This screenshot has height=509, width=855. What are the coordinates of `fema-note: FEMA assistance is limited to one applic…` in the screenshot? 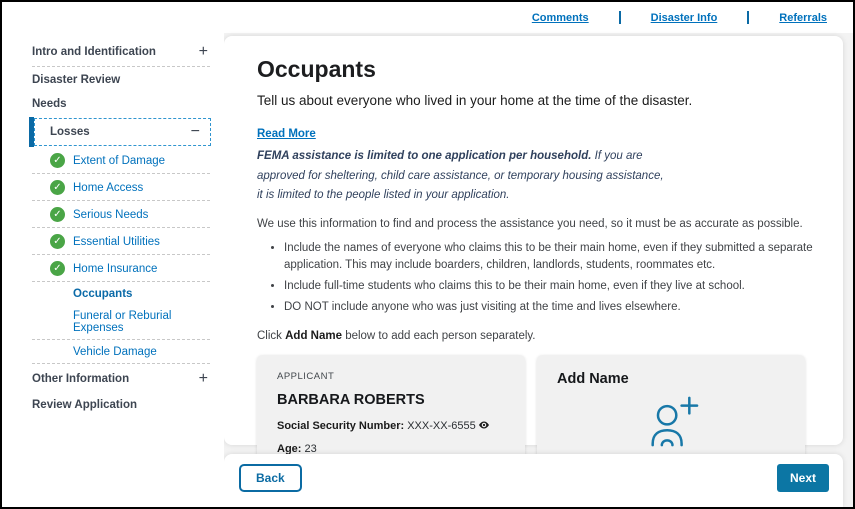 It's located at (537, 176).